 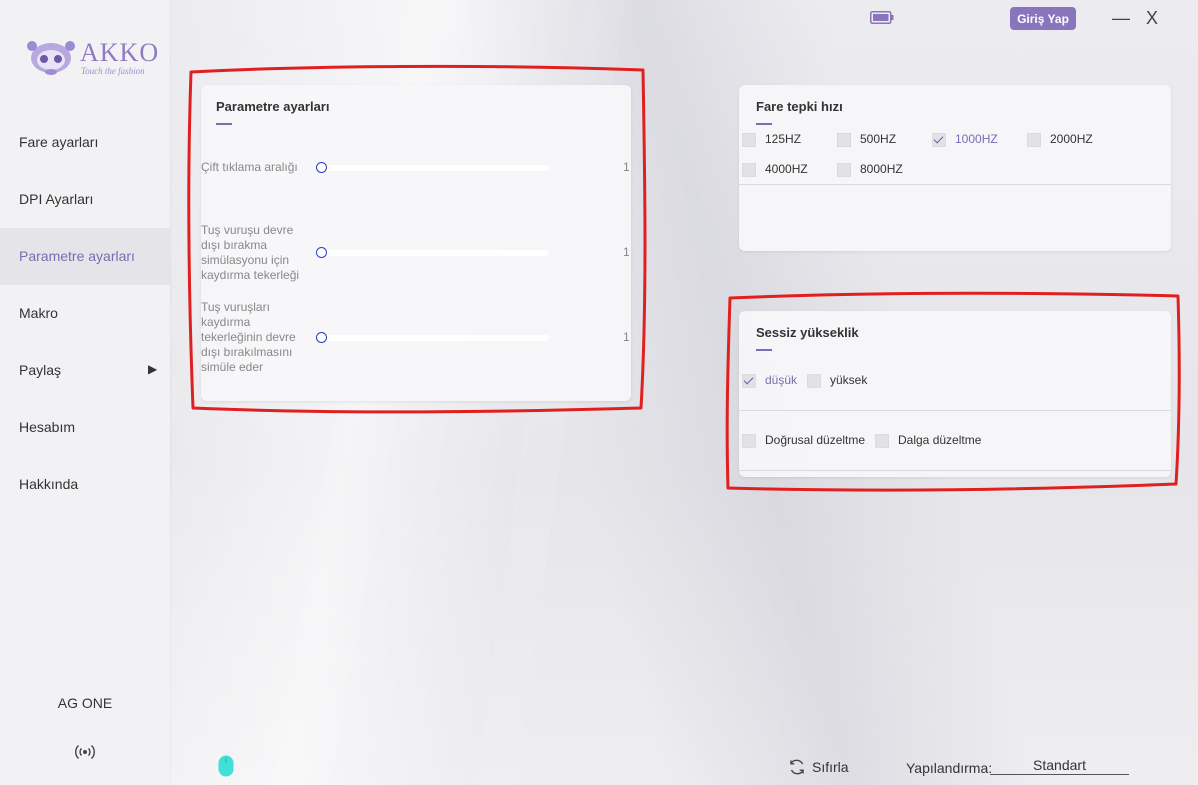 What do you see at coordinates (1034, 140) in the screenshot?
I see `rate-2000hz-checkbox` at bounding box center [1034, 140].